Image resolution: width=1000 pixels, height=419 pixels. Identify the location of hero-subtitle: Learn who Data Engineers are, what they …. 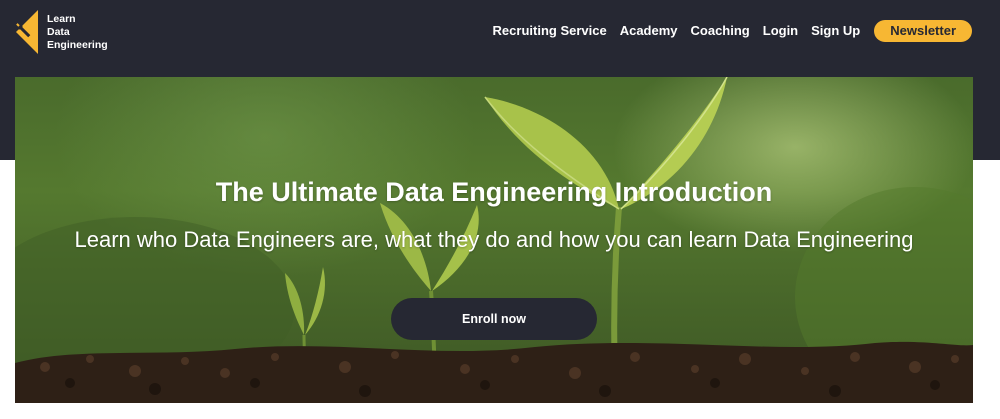
(494, 239).